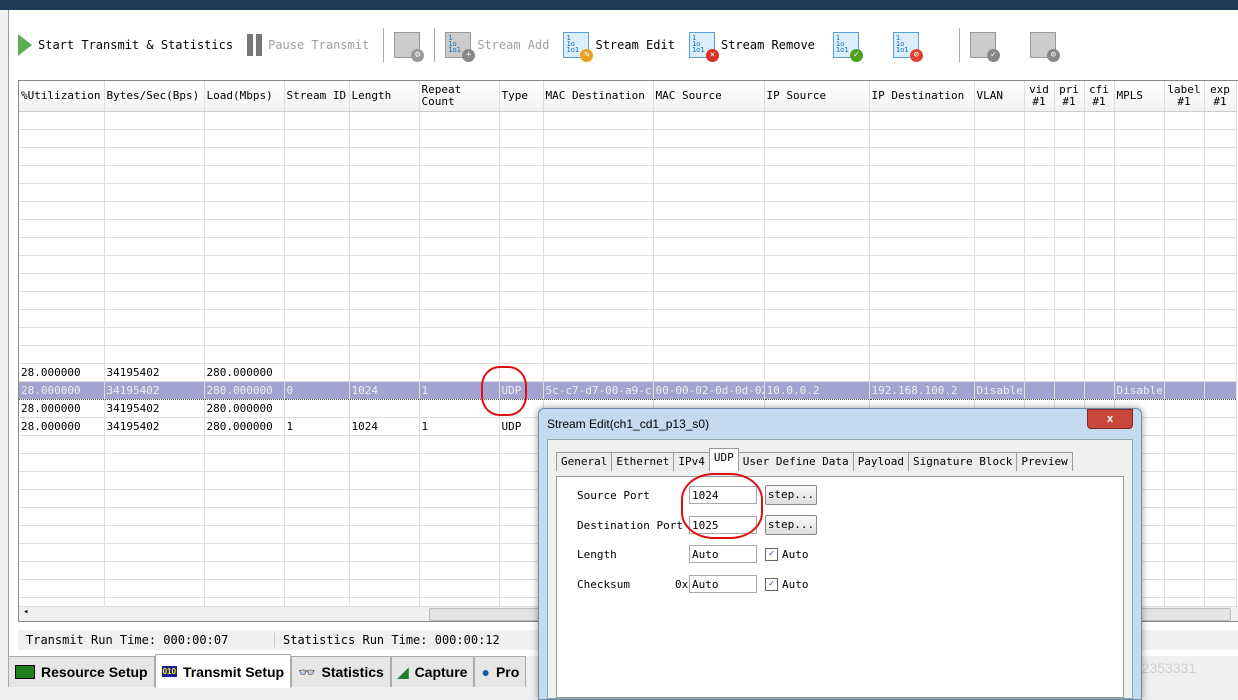 This screenshot has width=1238, height=700. I want to click on dialog-tab-udp: UDP, so click(723, 459).